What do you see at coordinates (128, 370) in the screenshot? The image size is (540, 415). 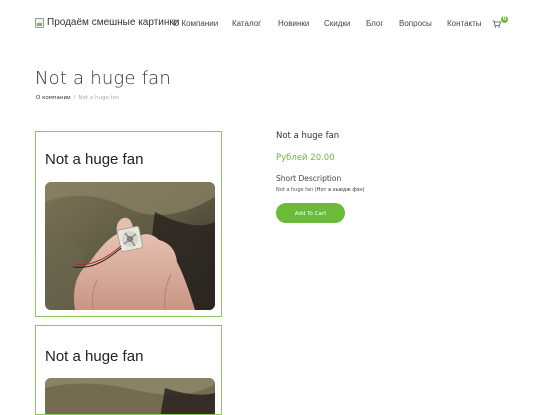 I see `gallery-card: Not a huge fan` at bounding box center [128, 370].